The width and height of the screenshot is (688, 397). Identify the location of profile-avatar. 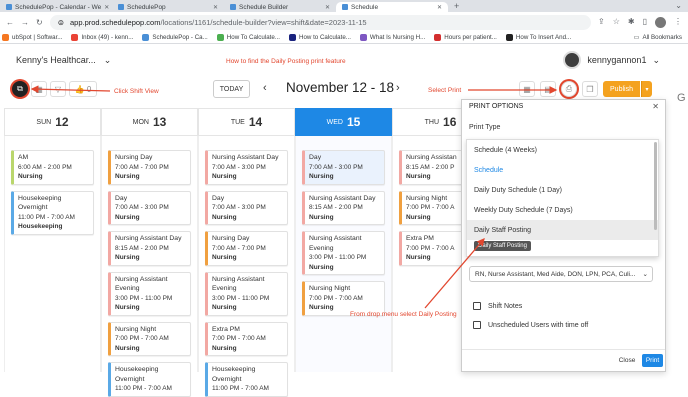
(660, 22).